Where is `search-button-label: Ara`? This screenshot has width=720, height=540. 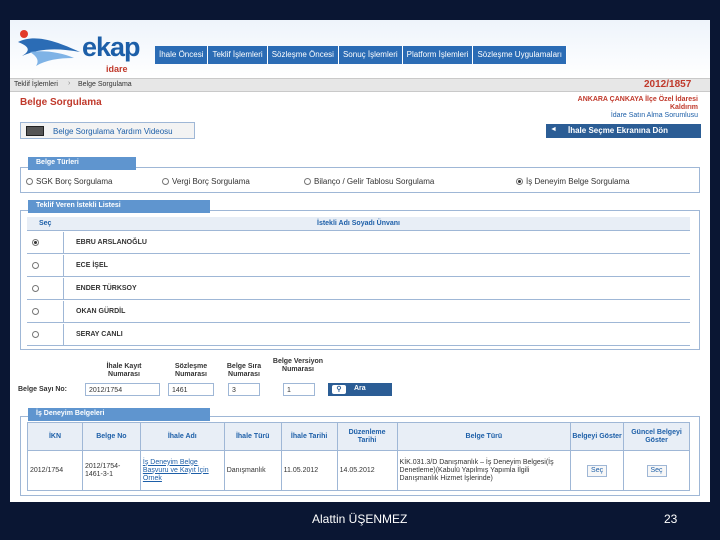
search-button-label: Ara is located at coordinates (360, 388).